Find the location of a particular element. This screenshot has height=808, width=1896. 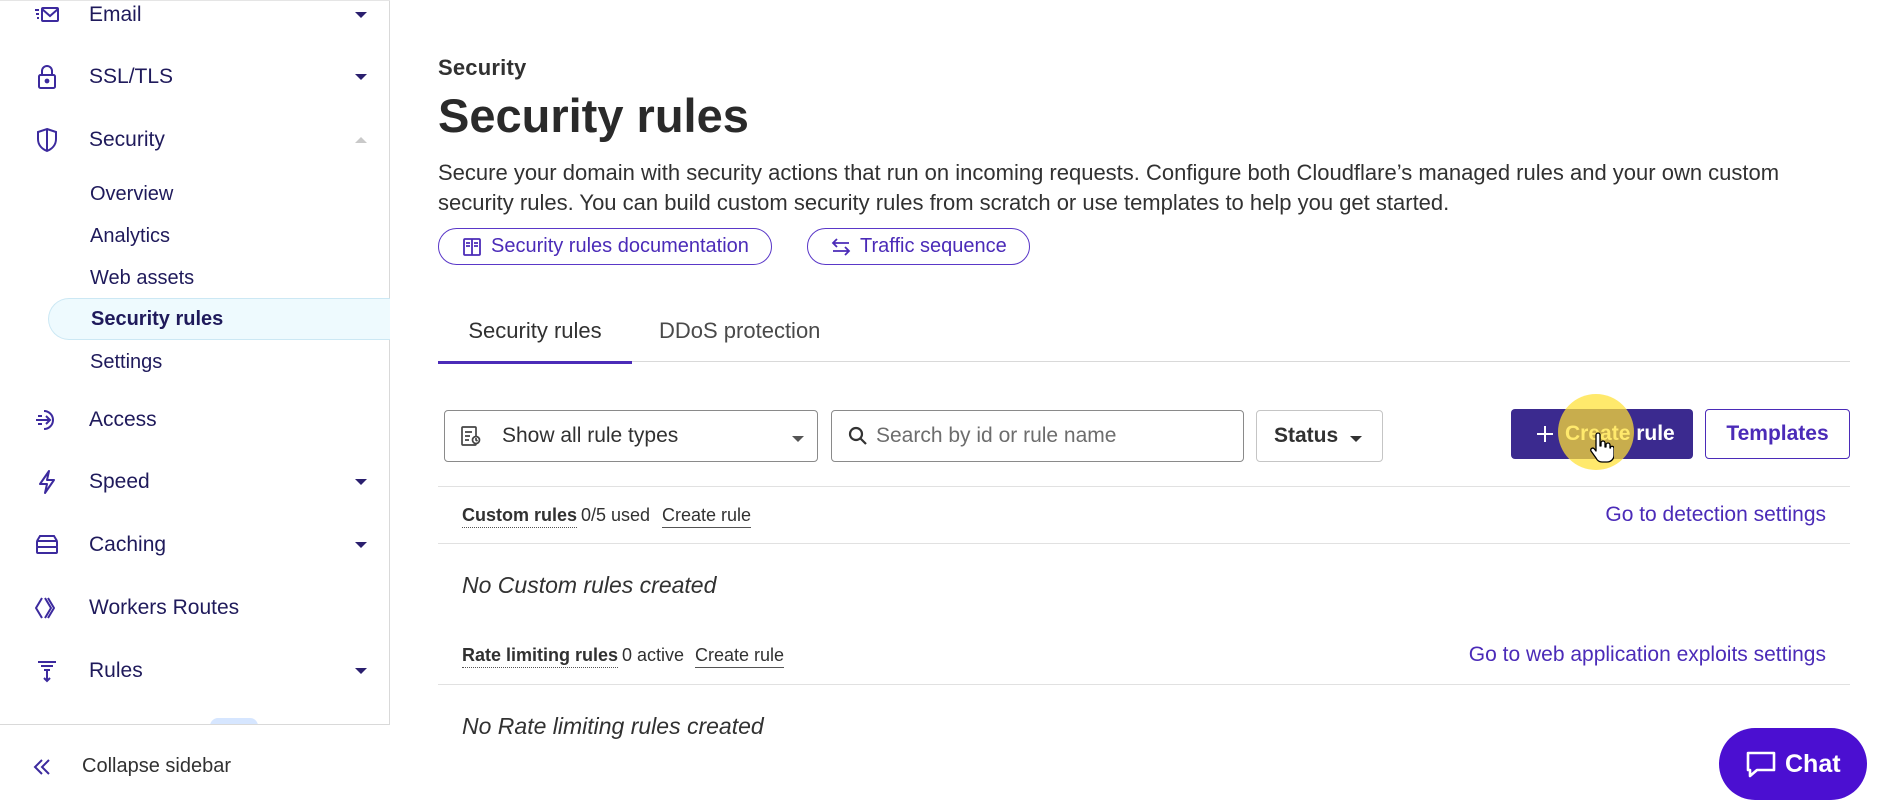

search-box is located at coordinates (1037, 436).